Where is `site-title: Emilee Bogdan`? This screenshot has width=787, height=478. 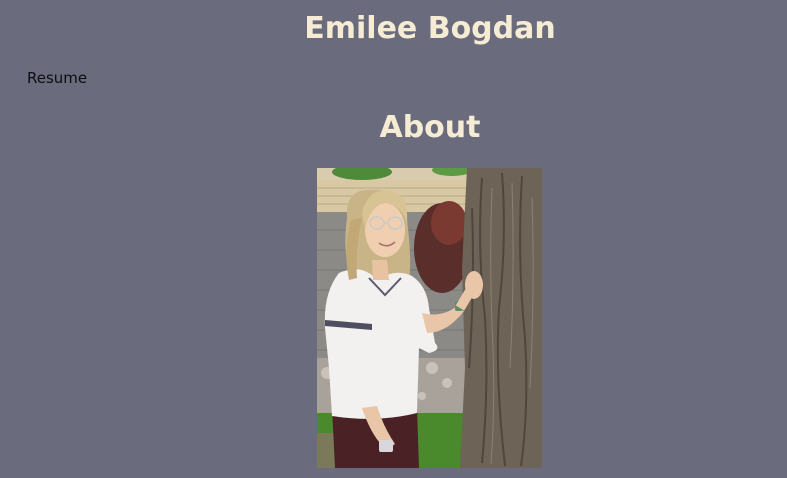
site-title: Emilee Bogdan is located at coordinates (430, 28).